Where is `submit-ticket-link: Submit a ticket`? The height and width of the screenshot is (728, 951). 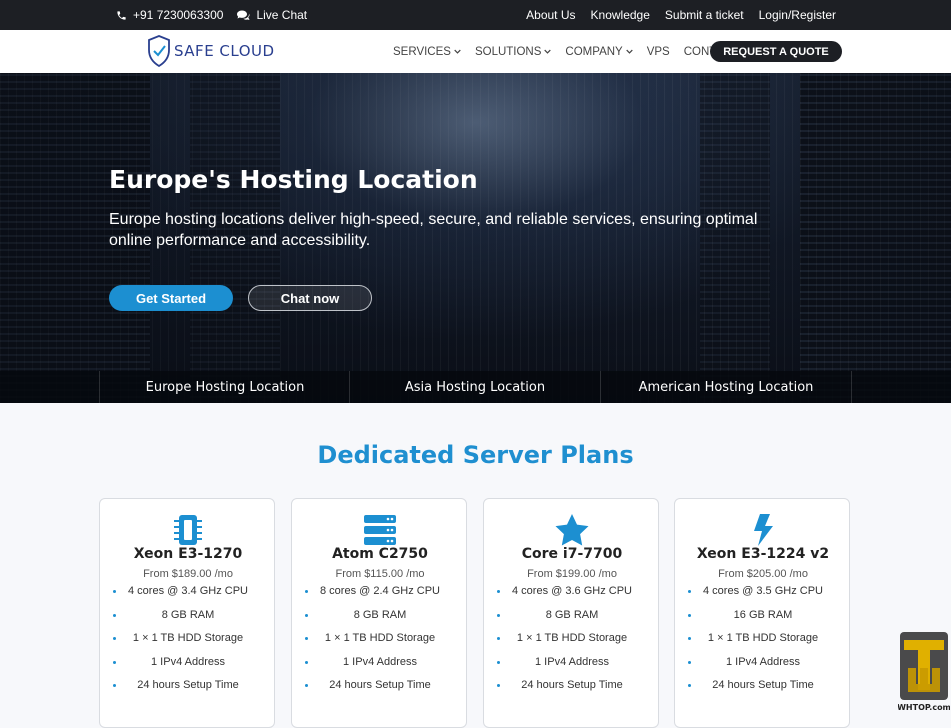 submit-ticket-link: Submit a ticket is located at coordinates (704, 15).